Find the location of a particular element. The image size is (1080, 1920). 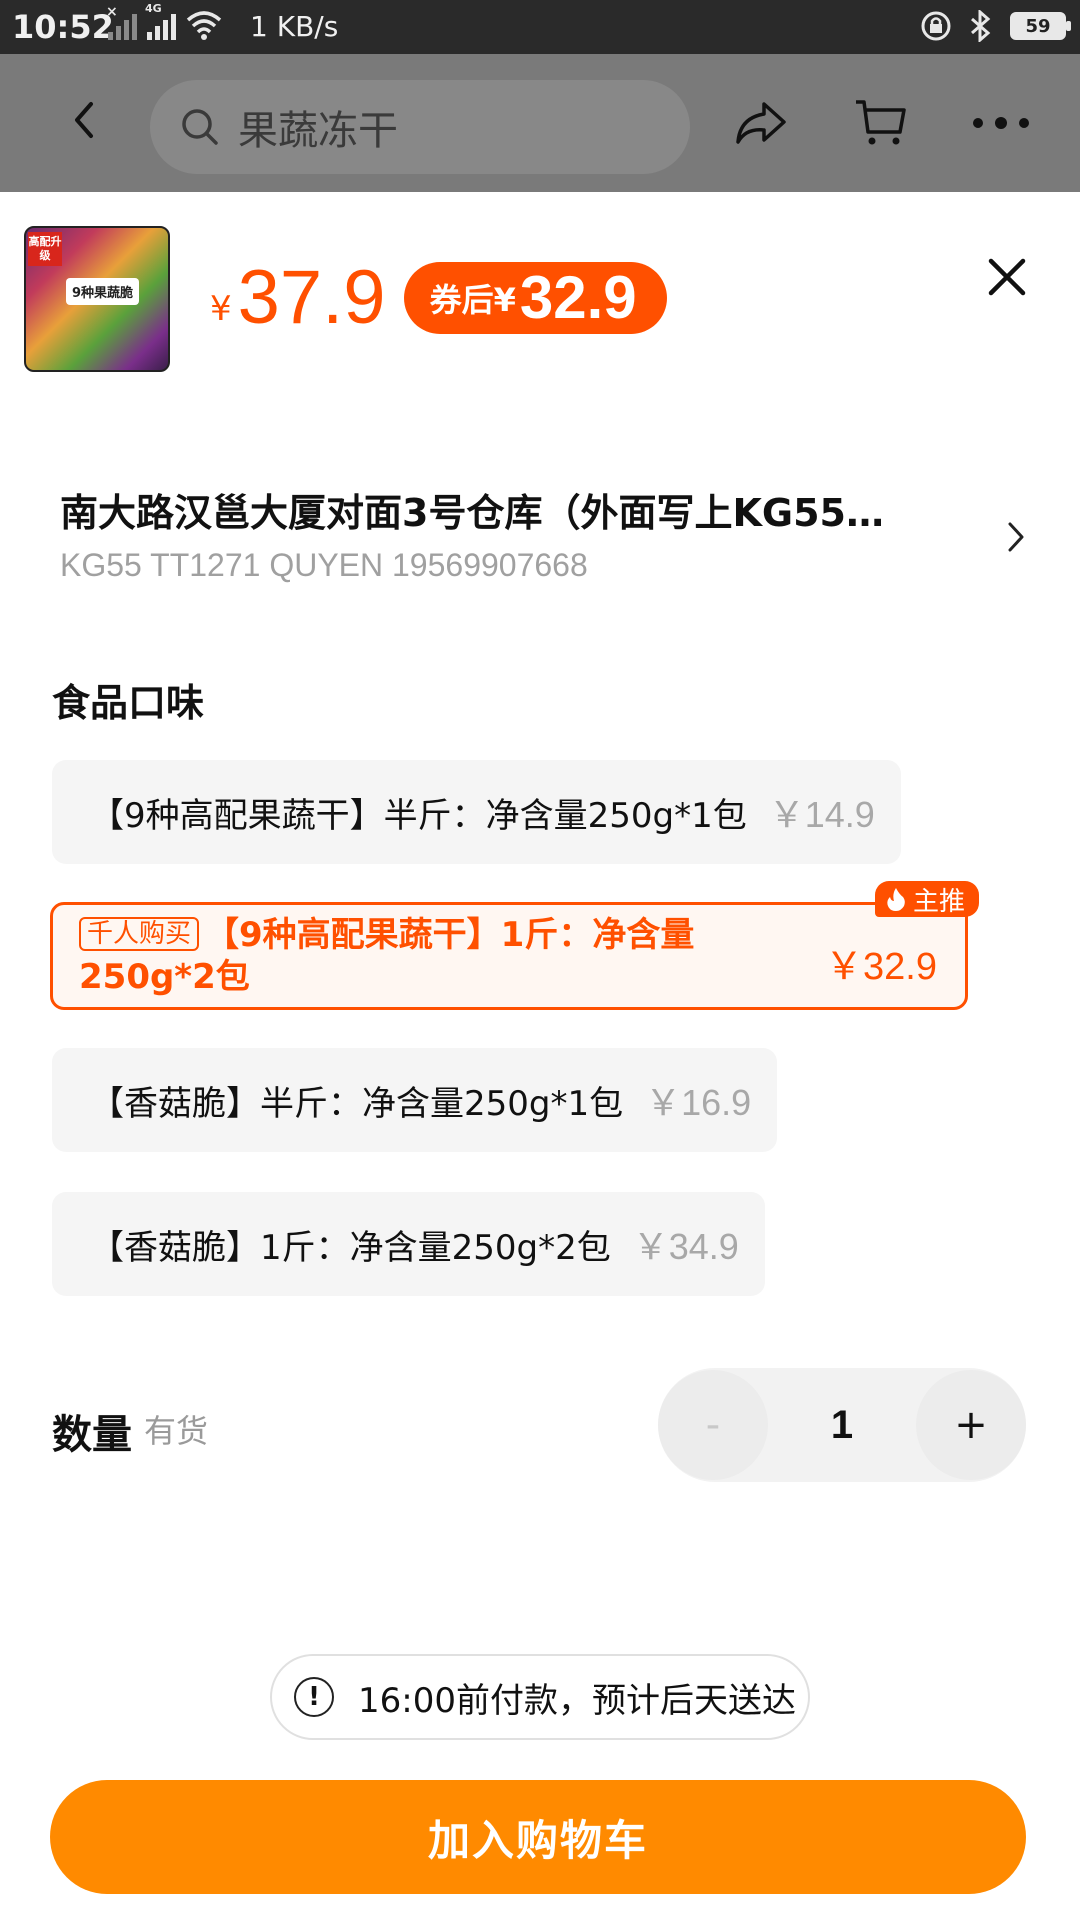

coupon-price-badge: 券后¥ 32.9 is located at coordinates (535, 297).